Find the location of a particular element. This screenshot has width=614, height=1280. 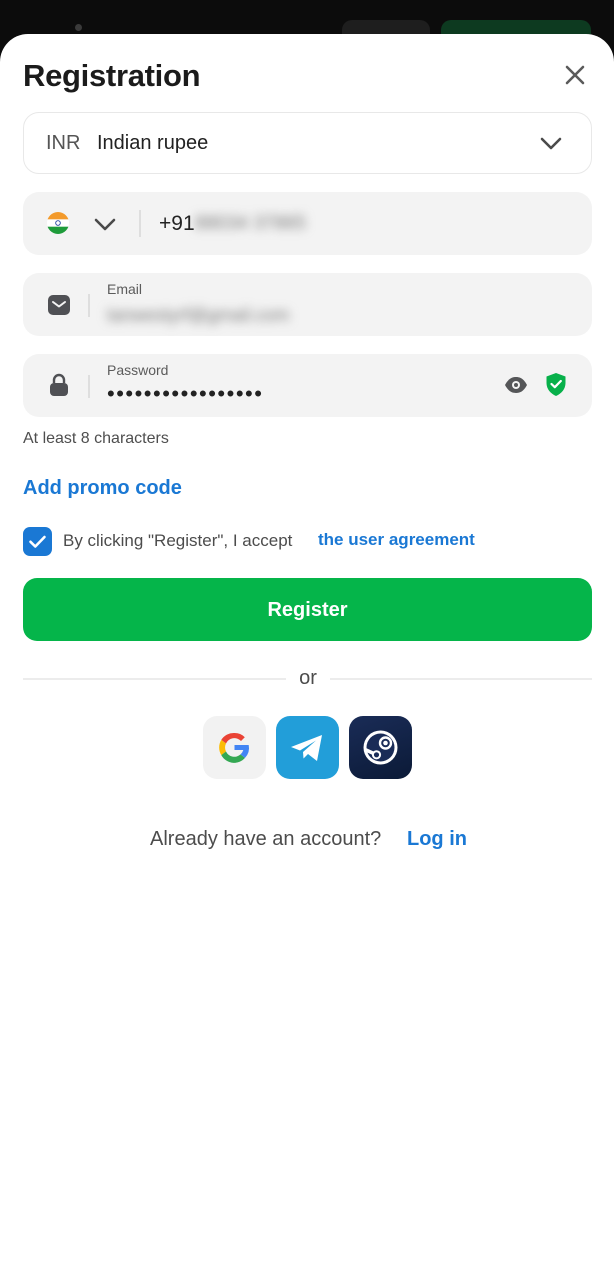

checkmark-icon is located at coordinates (37, 541).